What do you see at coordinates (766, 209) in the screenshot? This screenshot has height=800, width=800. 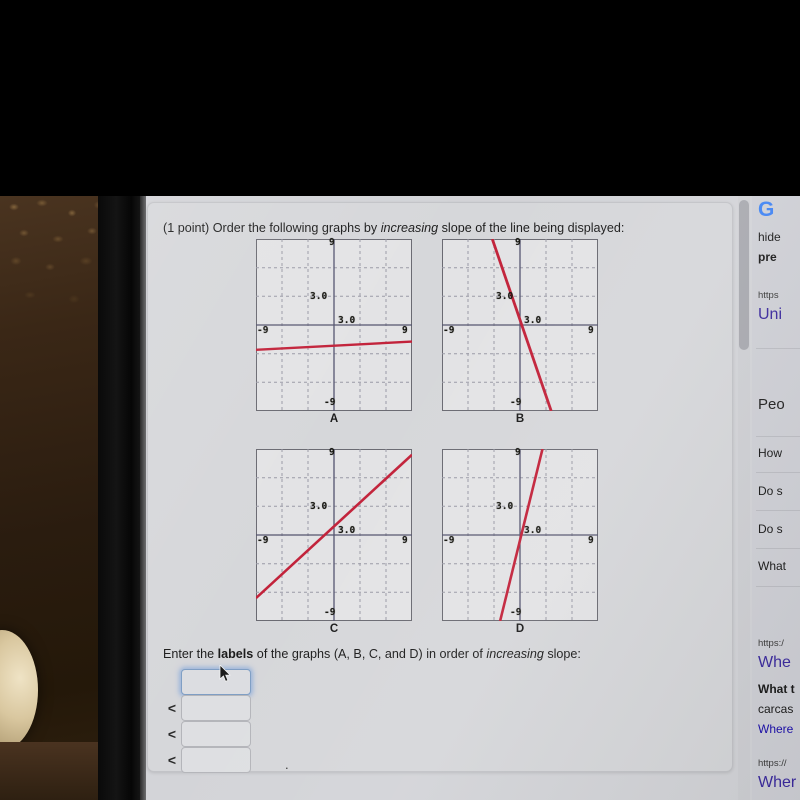 I see `google-logo-icon: G` at bounding box center [766, 209].